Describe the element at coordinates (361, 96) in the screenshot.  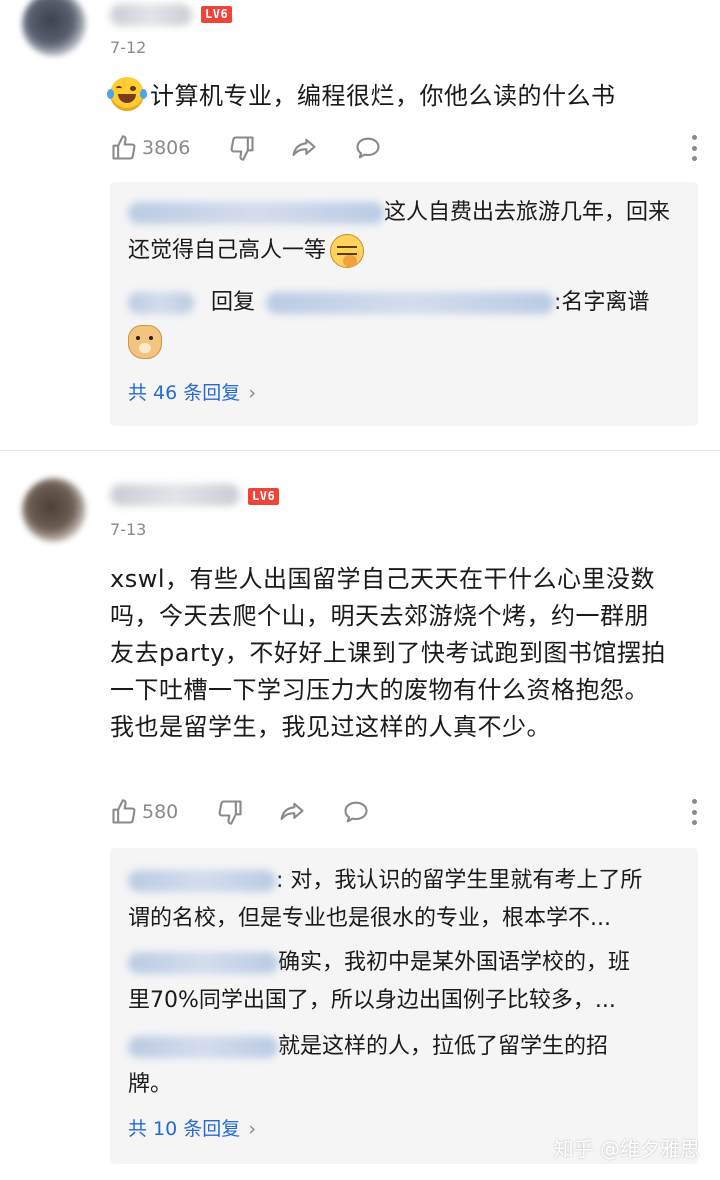
I see `comment-text: 计算机专业，编程很烂，你他么读的什么书` at that location.